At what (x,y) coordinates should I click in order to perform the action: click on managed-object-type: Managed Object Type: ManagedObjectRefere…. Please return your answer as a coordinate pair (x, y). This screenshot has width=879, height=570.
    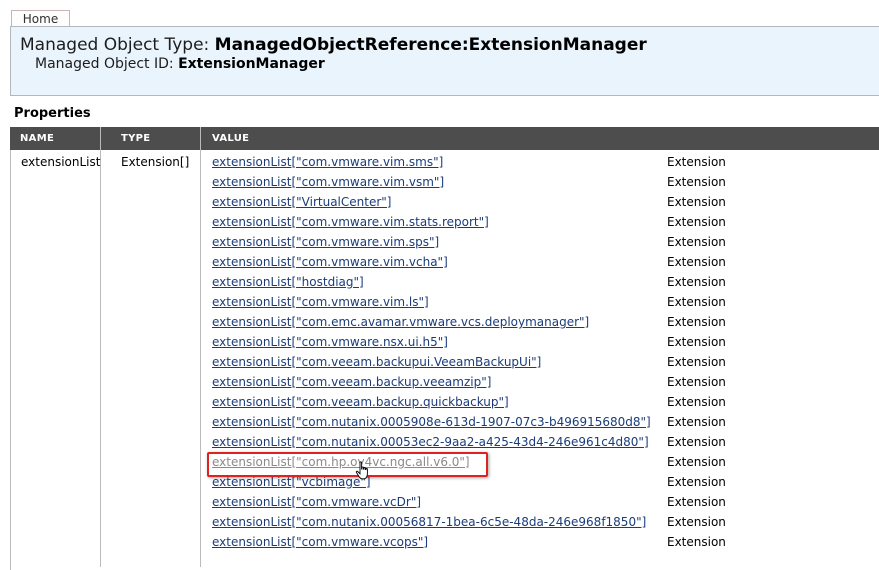
    Looking at the image, I should click on (333, 45).